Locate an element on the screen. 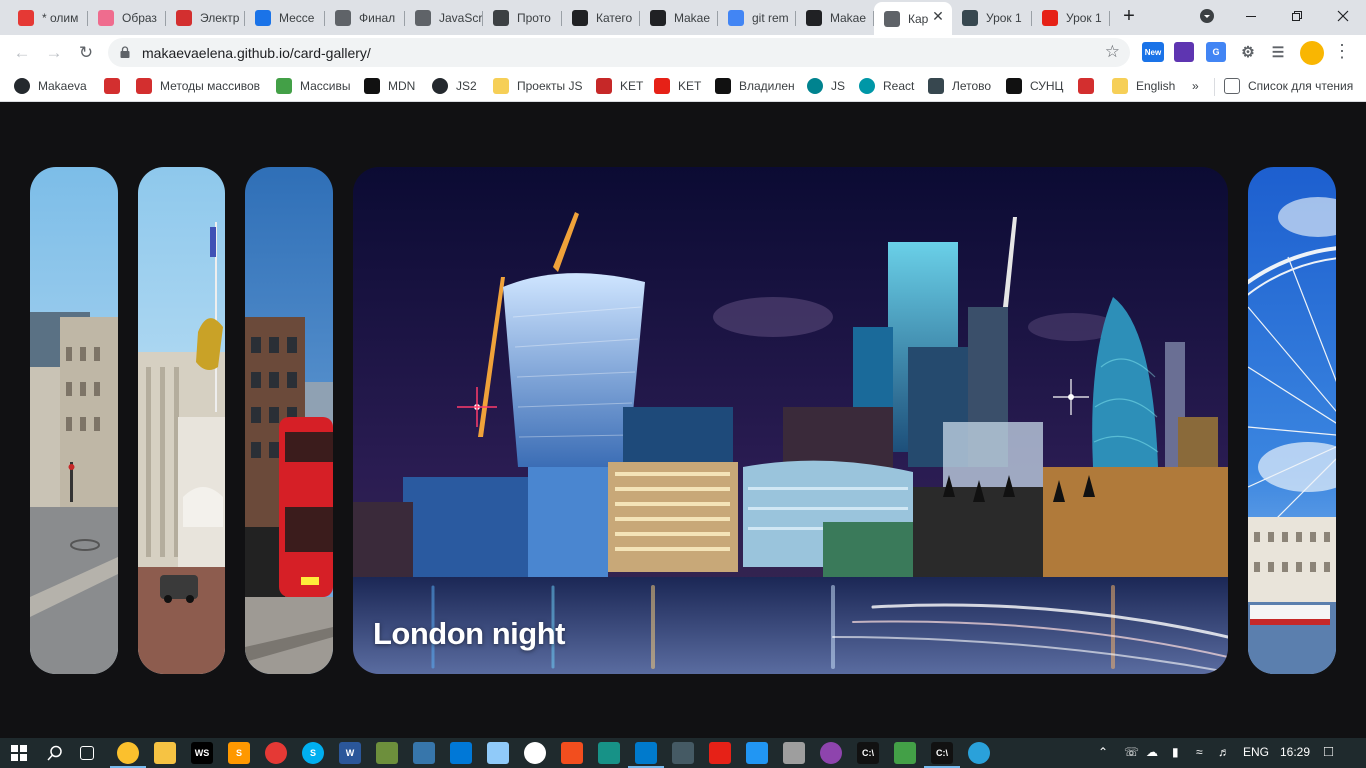 The height and width of the screenshot is (768, 1366). forward-button: → is located at coordinates (54, 53).